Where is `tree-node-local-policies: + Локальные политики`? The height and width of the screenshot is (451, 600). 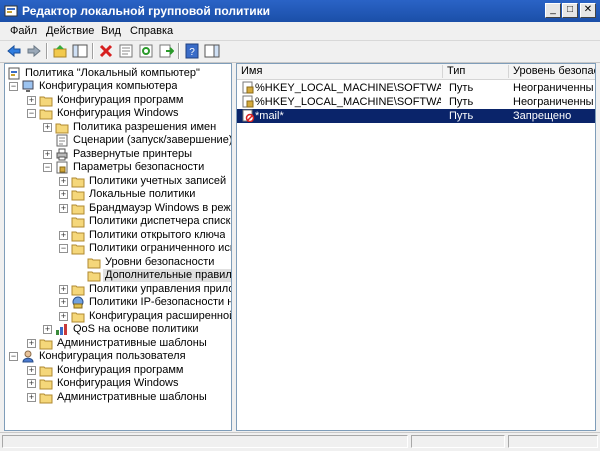 tree-node-local-policies: + Локальные политики is located at coordinates (144, 194).